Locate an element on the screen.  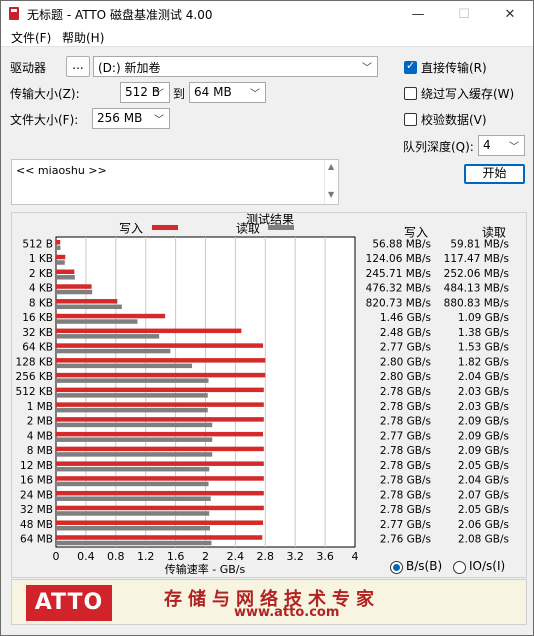
read-value: 880.83 MB/s is located at coordinates (476, 303).